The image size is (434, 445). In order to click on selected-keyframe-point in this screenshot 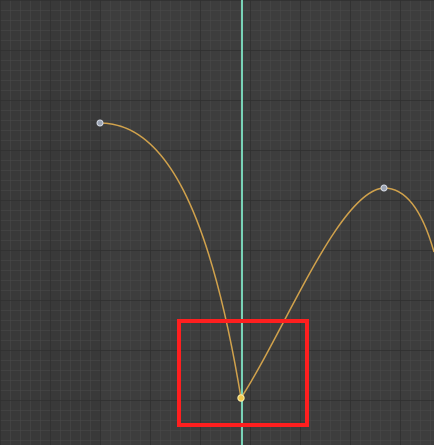, I will do `click(241, 398)`.